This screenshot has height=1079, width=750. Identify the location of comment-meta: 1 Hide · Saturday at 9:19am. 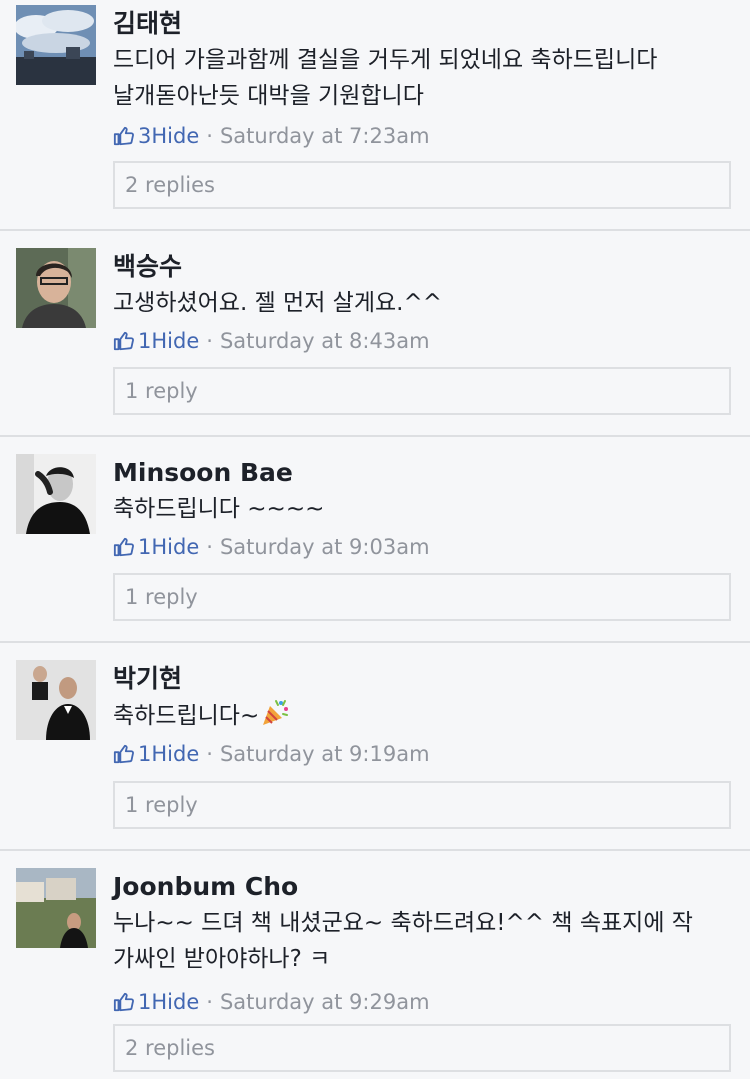
(423, 754).